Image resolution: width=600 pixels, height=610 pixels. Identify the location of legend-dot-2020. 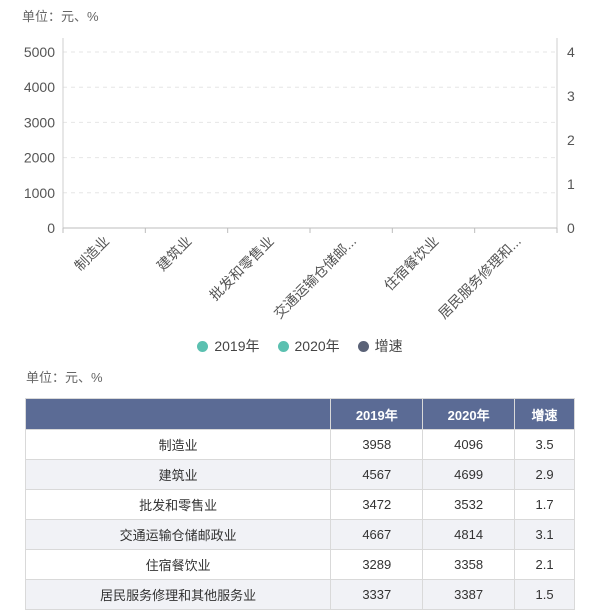
(283, 346).